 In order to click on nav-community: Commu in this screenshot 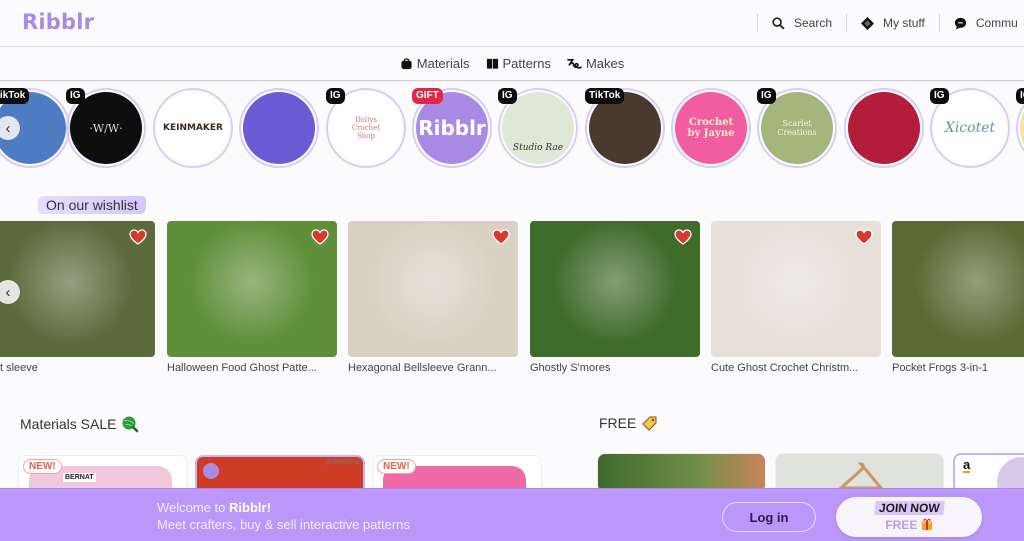, I will do `click(982, 23)`.